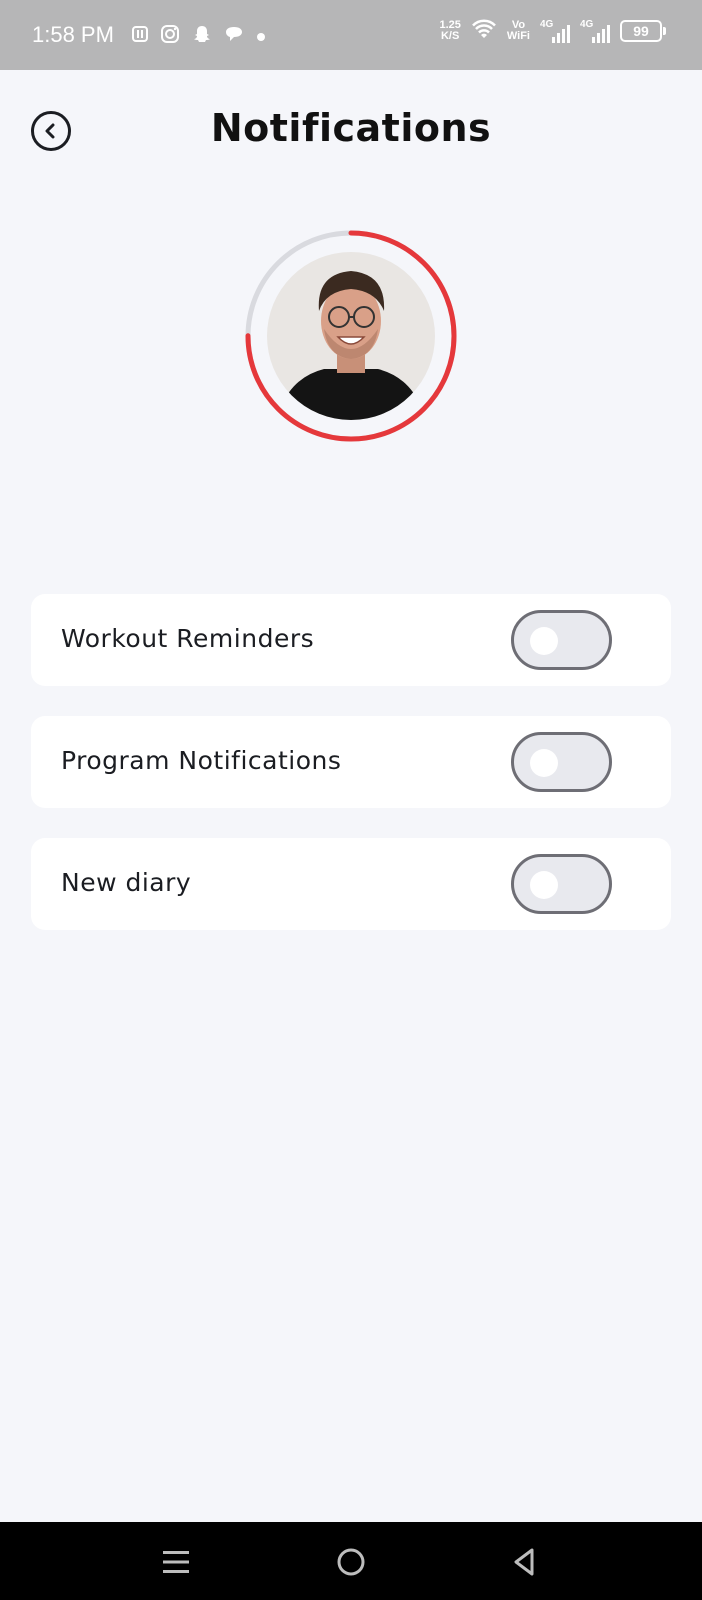 The width and height of the screenshot is (702, 1600). I want to click on program-notifications-toggle, so click(561, 762).